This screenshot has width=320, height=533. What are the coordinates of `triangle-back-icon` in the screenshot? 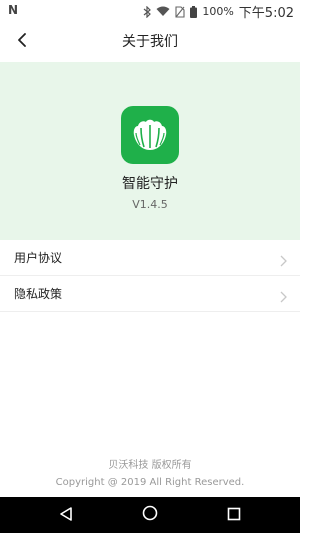 It's located at (66, 515).